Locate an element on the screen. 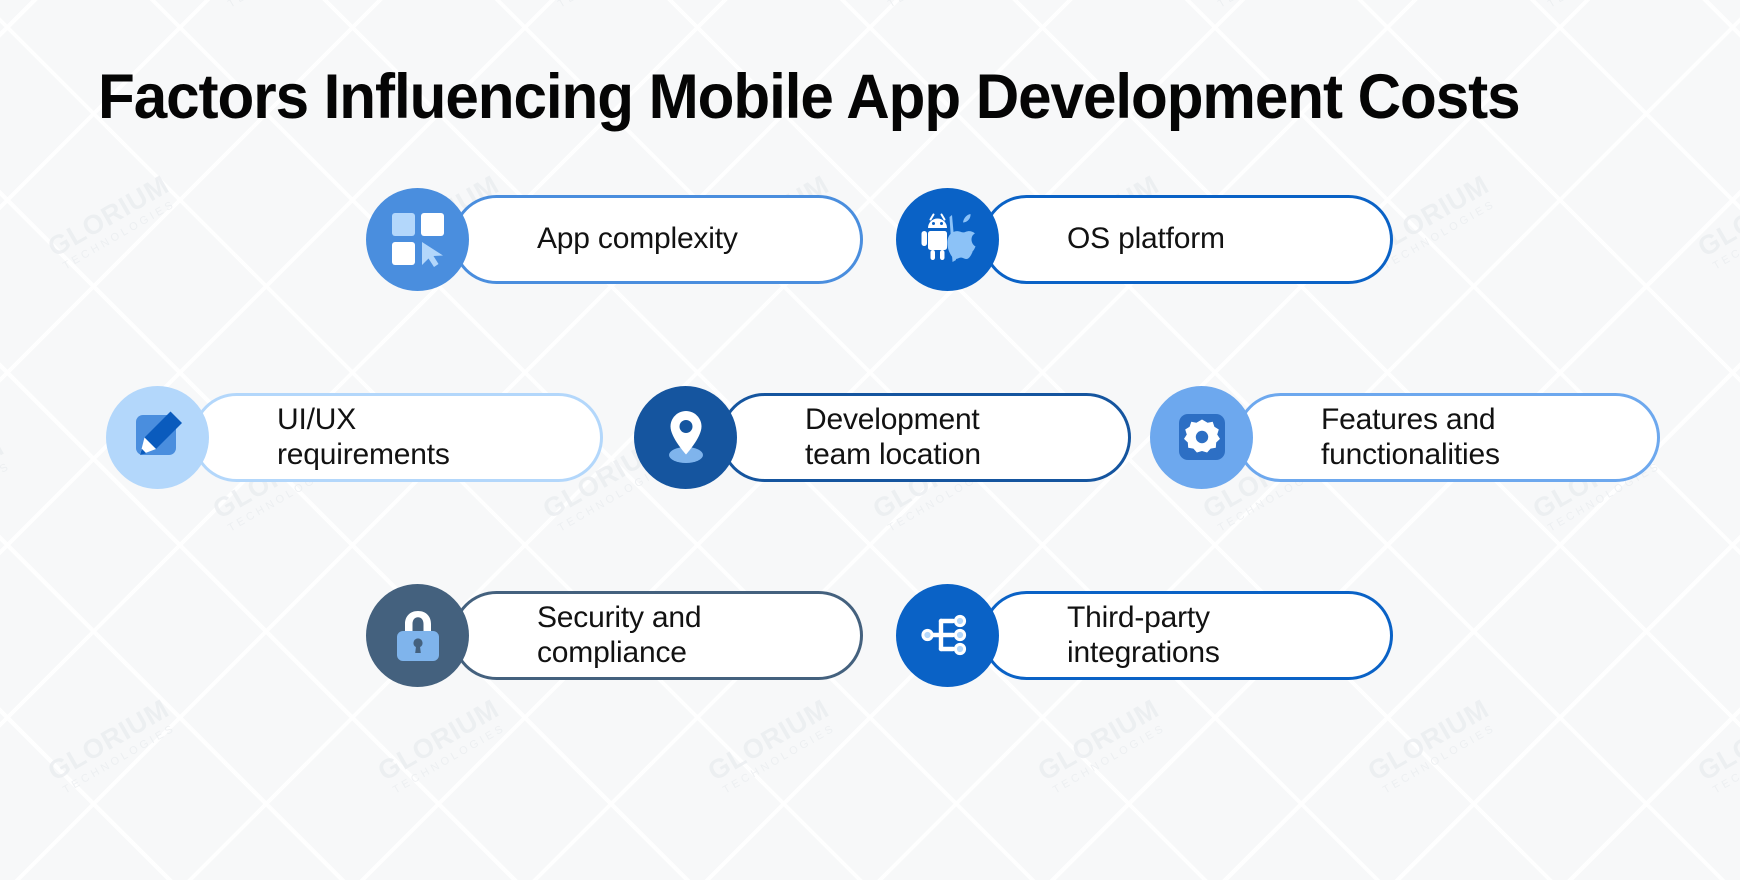 The image size is (1740, 880). lock-icon is located at coordinates (417, 636).